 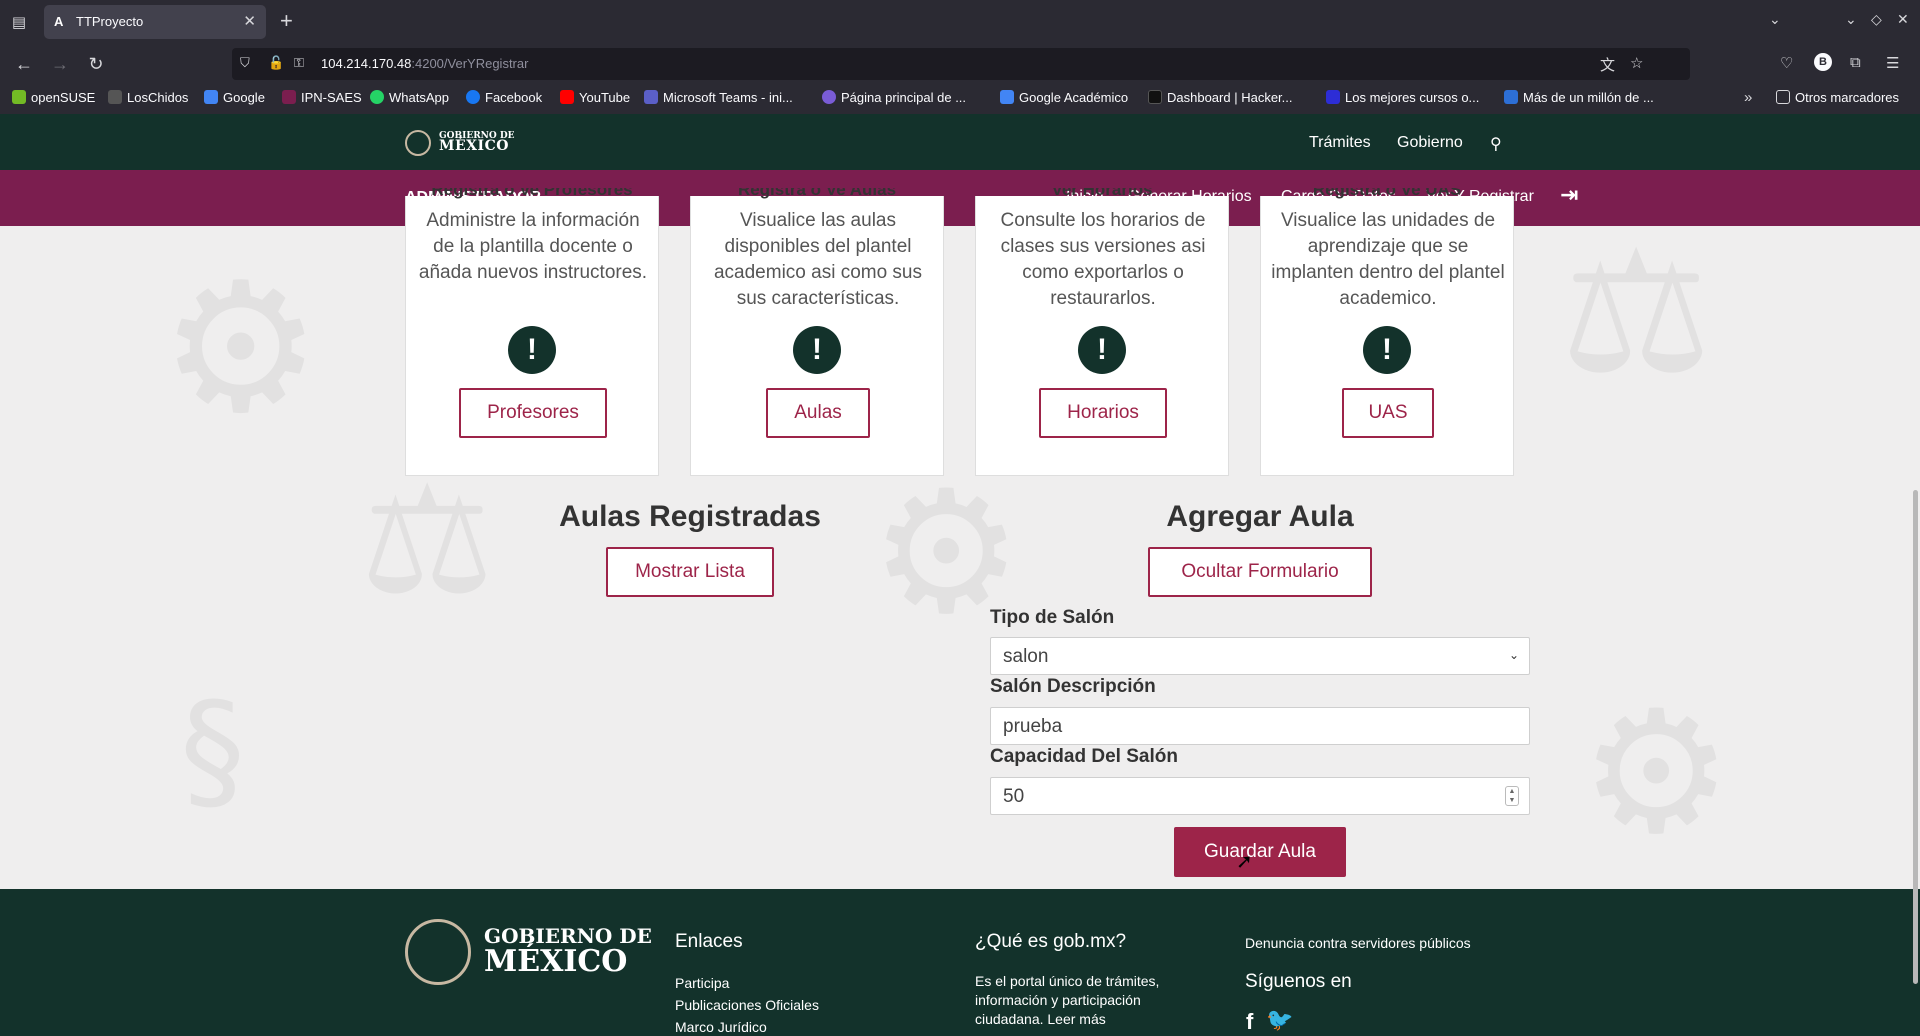 What do you see at coordinates (424, 63) in the screenshot?
I see `url-text: 104.214.170.48:4200/VerYRegistrar` at bounding box center [424, 63].